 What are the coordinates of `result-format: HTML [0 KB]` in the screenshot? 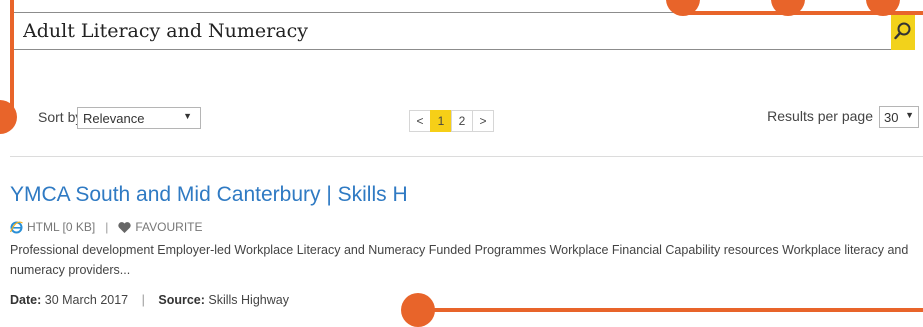 It's located at (61, 227).